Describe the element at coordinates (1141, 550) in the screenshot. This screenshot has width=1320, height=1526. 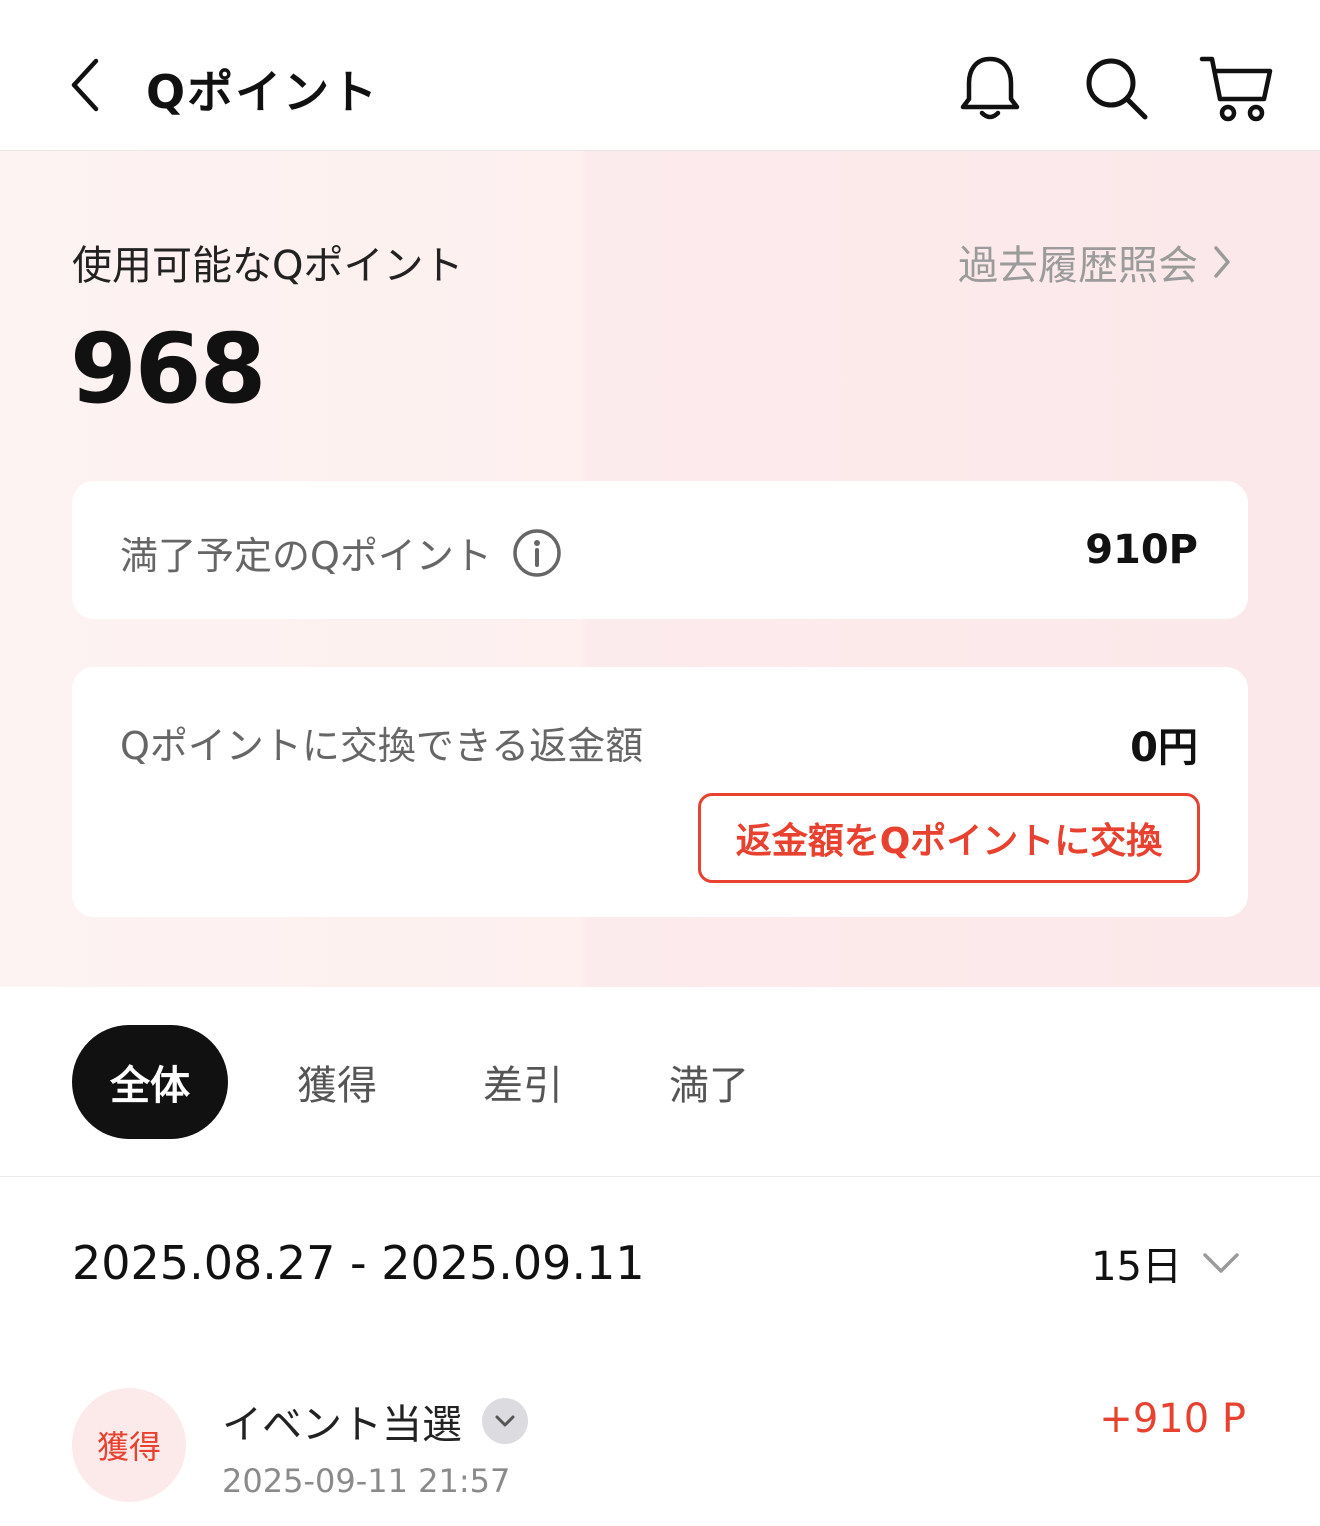
I see `expiring-points-value: 910P` at that location.